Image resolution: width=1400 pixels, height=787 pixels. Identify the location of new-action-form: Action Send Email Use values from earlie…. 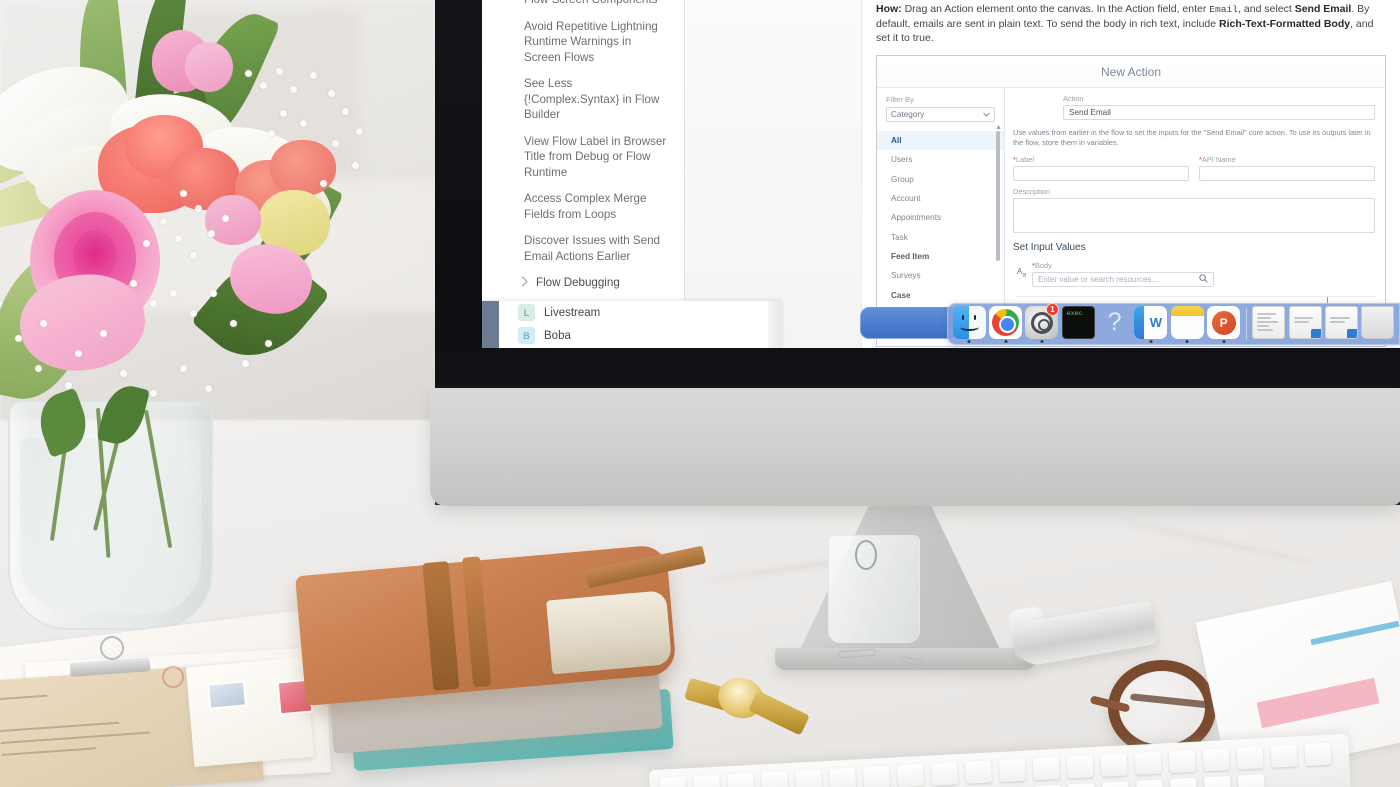
(1195, 214).